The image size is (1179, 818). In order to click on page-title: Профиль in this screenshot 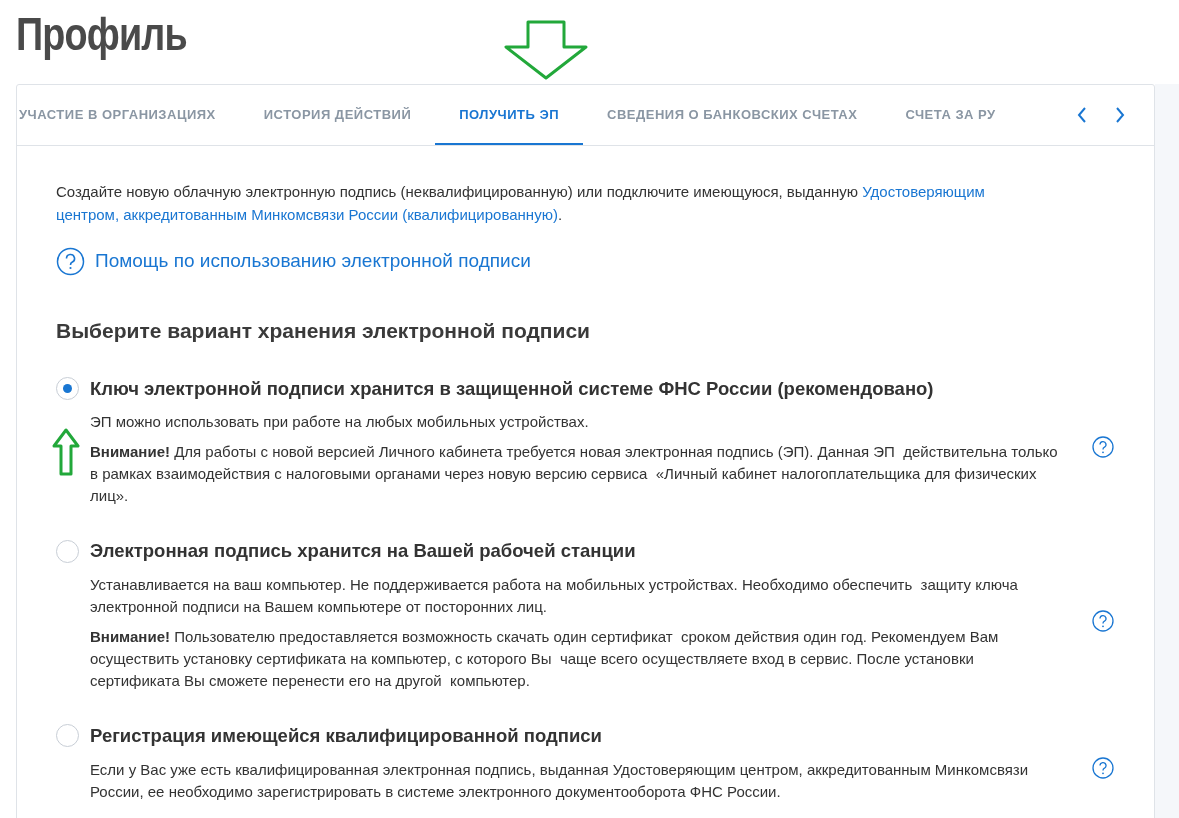, I will do `click(101, 34)`.